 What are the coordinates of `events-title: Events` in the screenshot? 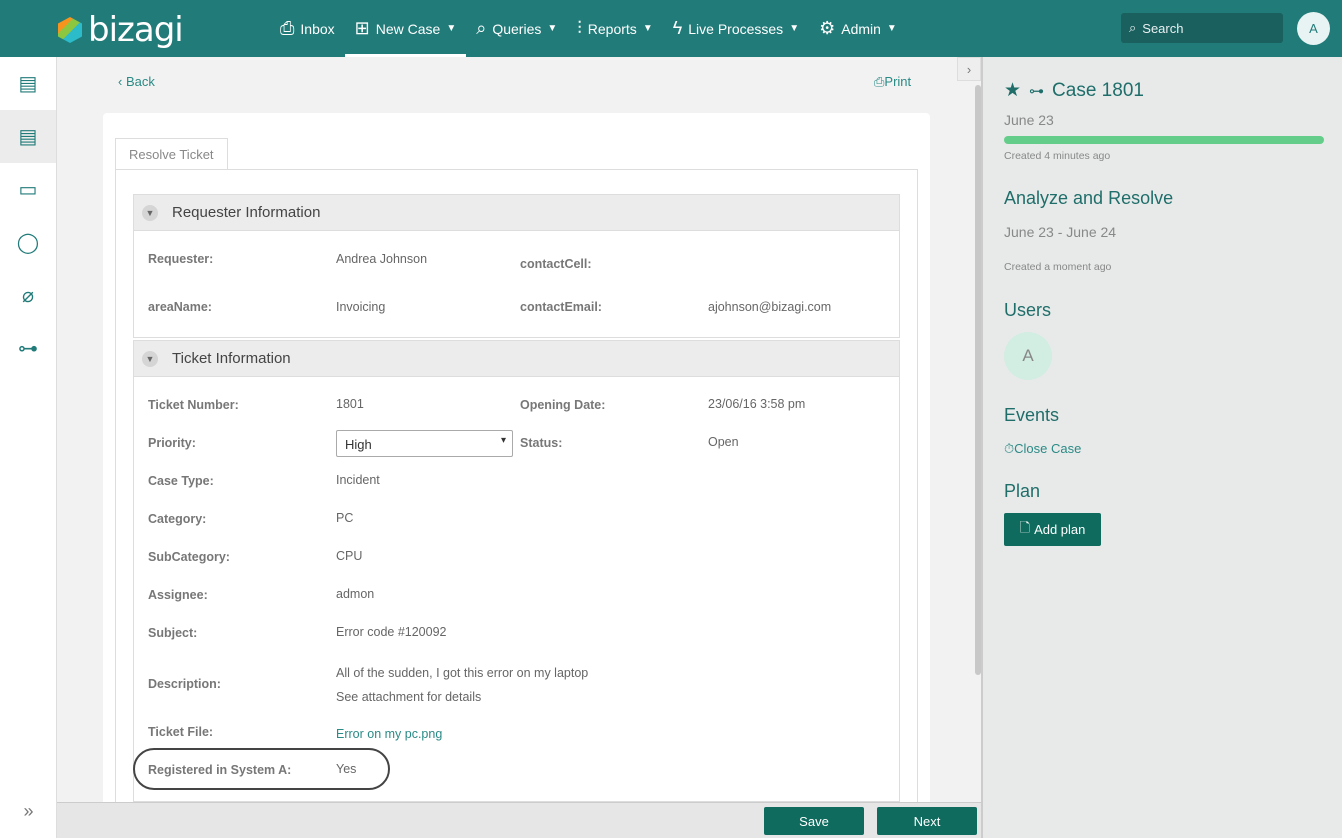 It's located at (1032, 415).